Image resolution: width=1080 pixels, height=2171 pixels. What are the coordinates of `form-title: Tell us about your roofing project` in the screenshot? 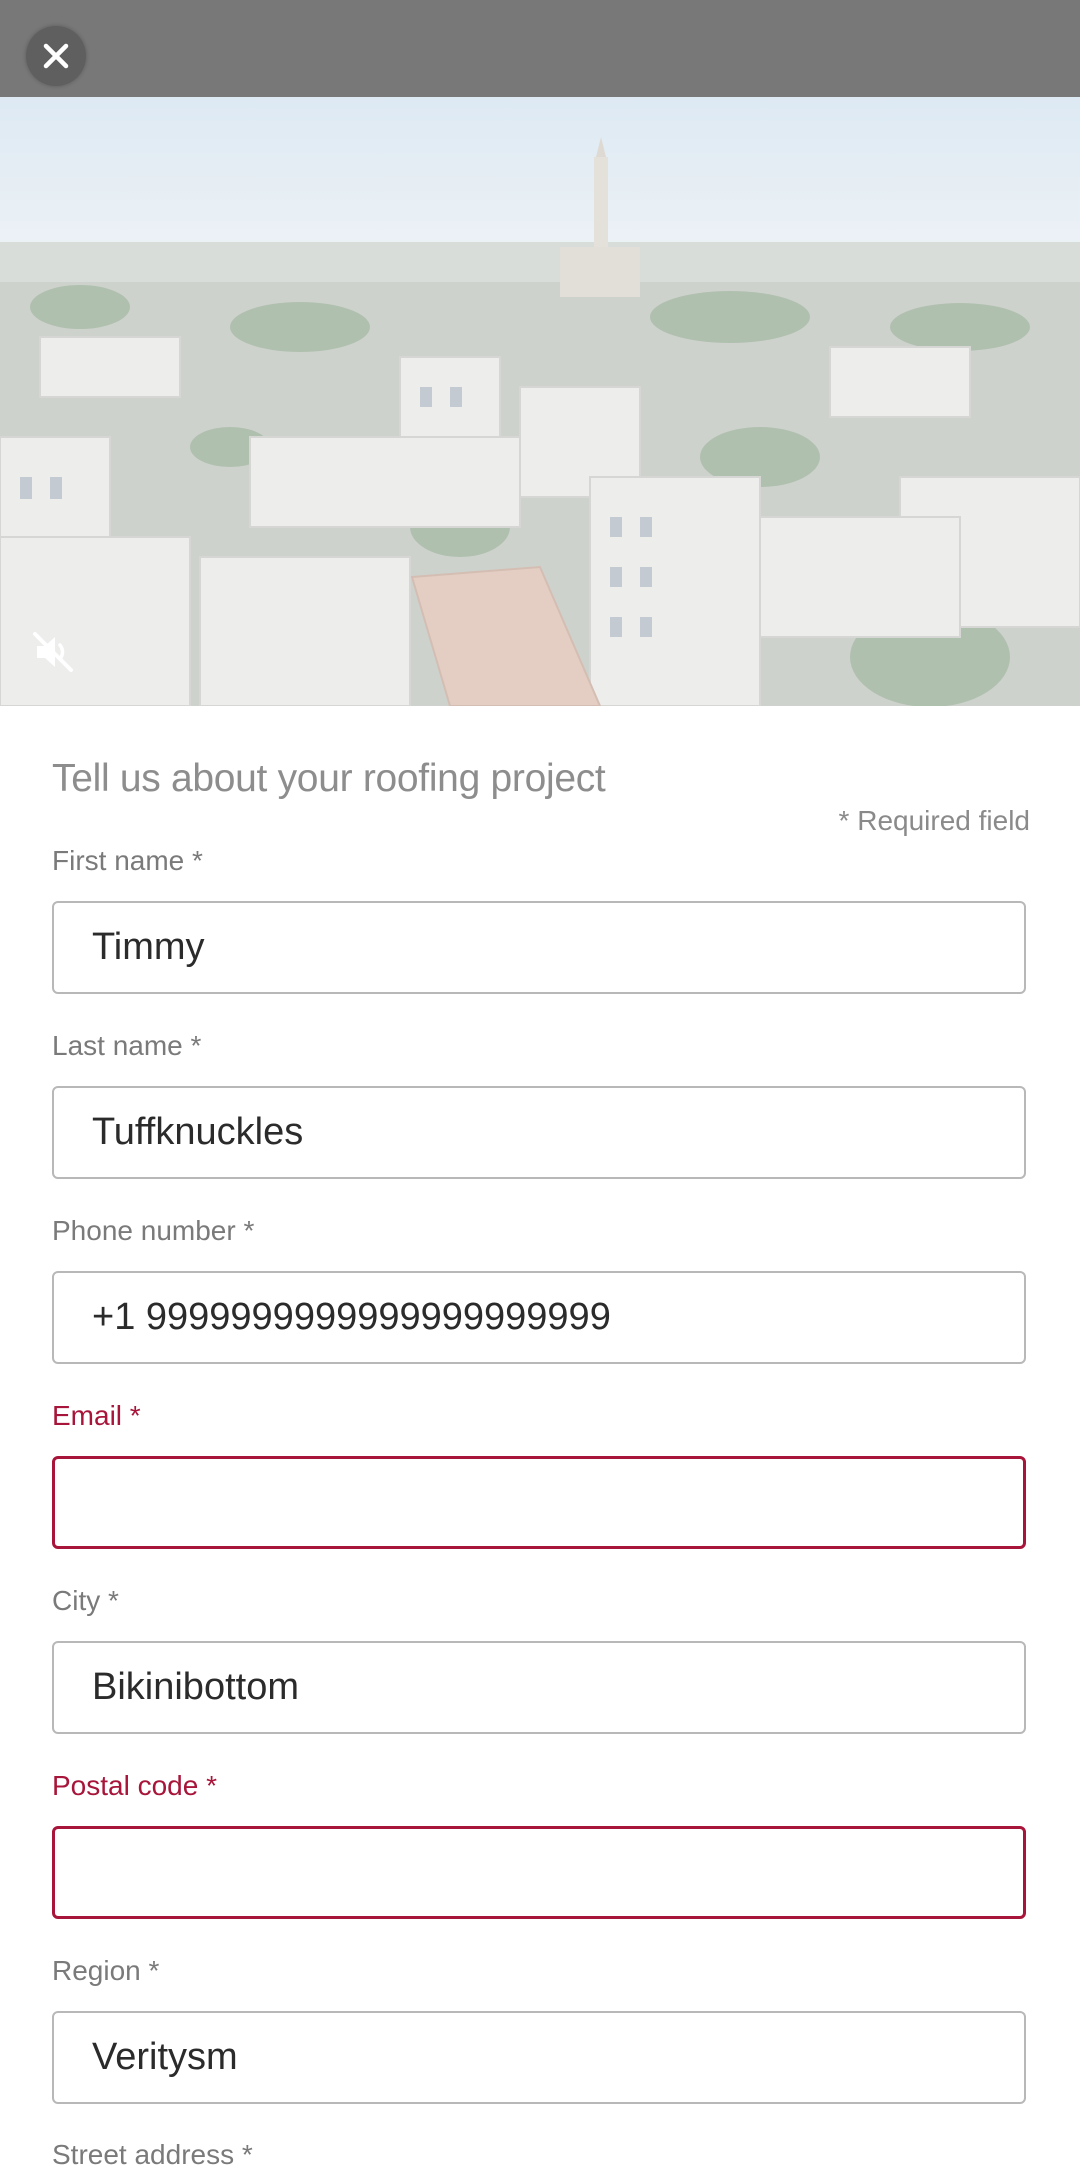 It's located at (329, 778).